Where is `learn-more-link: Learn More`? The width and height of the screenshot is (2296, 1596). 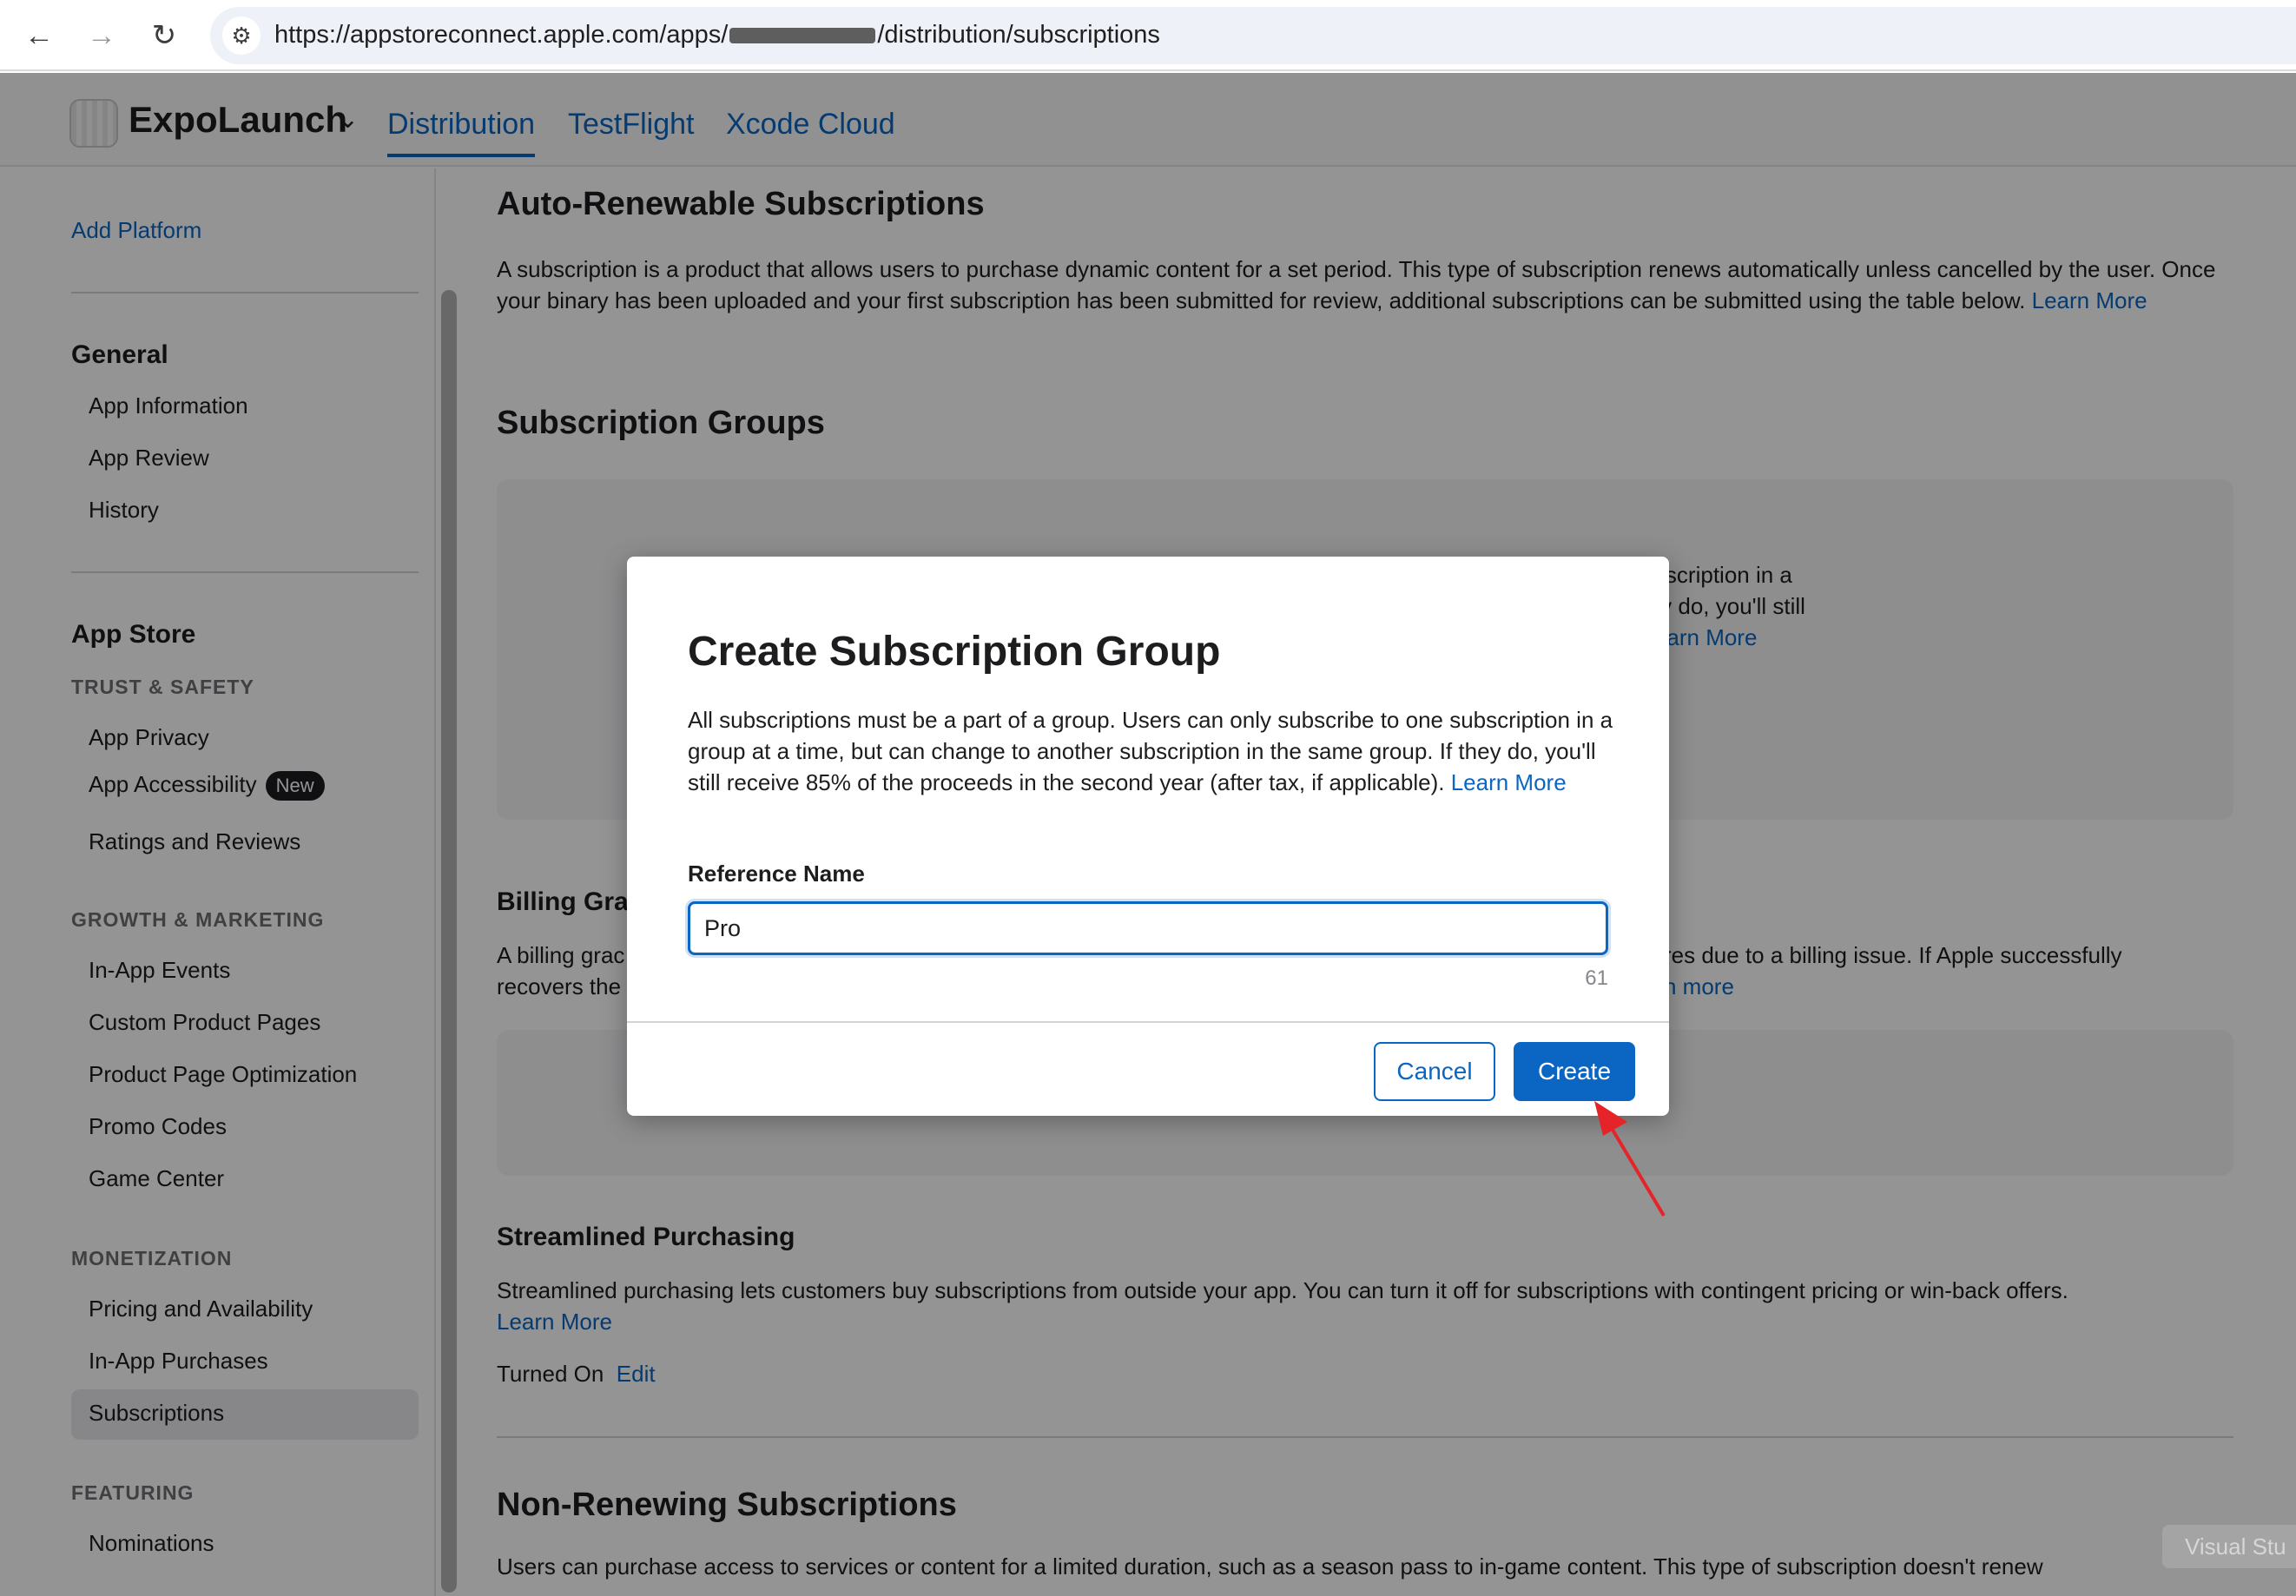 learn-more-link: Learn More is located at coordinates (1509, 782).